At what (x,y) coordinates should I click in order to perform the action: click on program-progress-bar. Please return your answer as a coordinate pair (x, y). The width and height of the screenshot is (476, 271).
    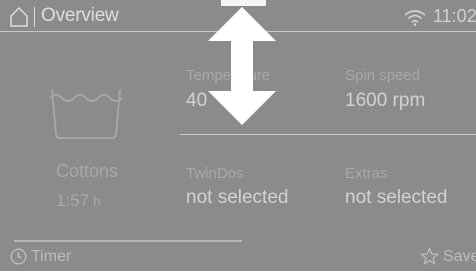
    Looking at the image, I should click on (128, 241).